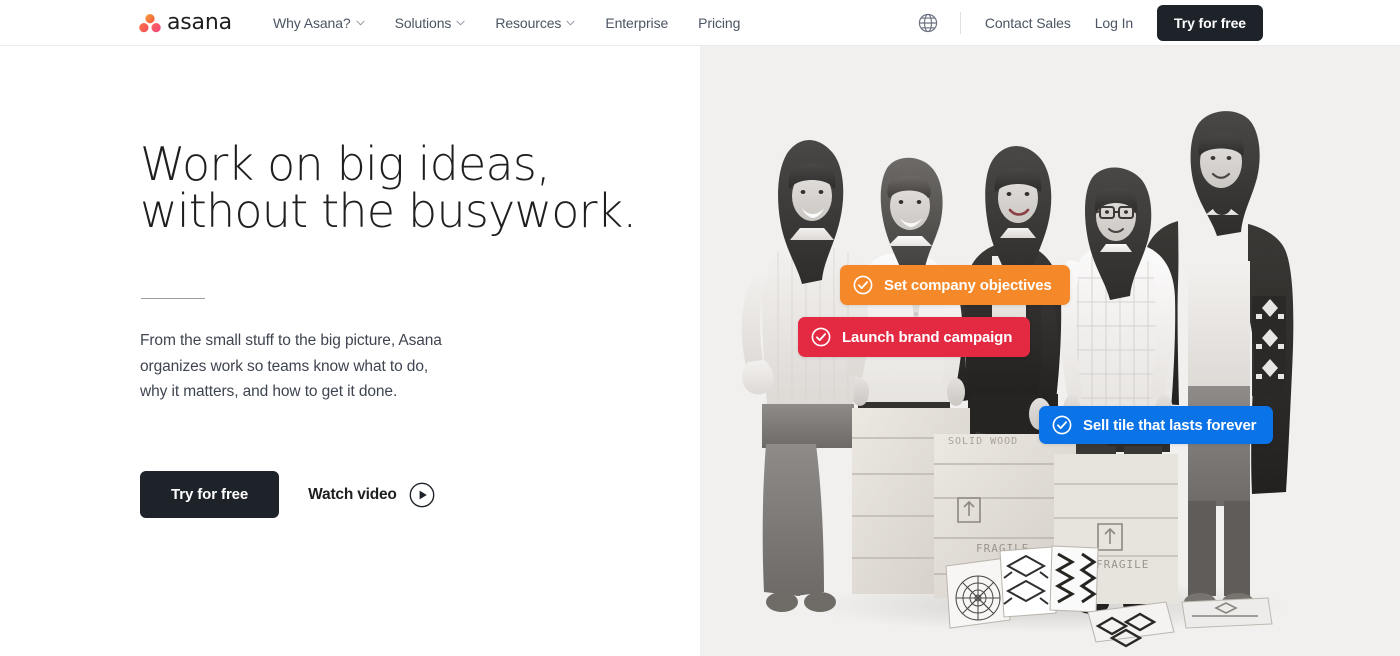 The image size is (1400, 656). I want to click on nav-item-pricing: Pricing, so click(719, 23).